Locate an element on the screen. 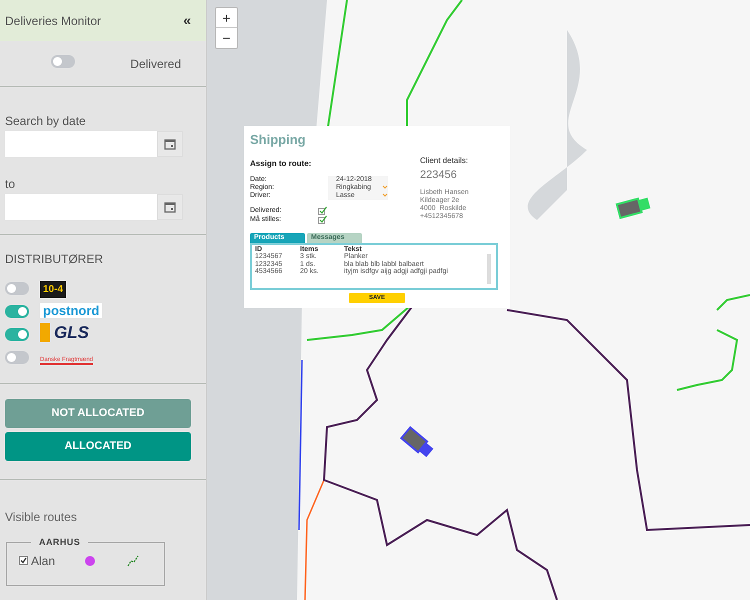 This screenshot has height=600, width=750. routes-heading: Visible routes is located at coordinates (41, 517).